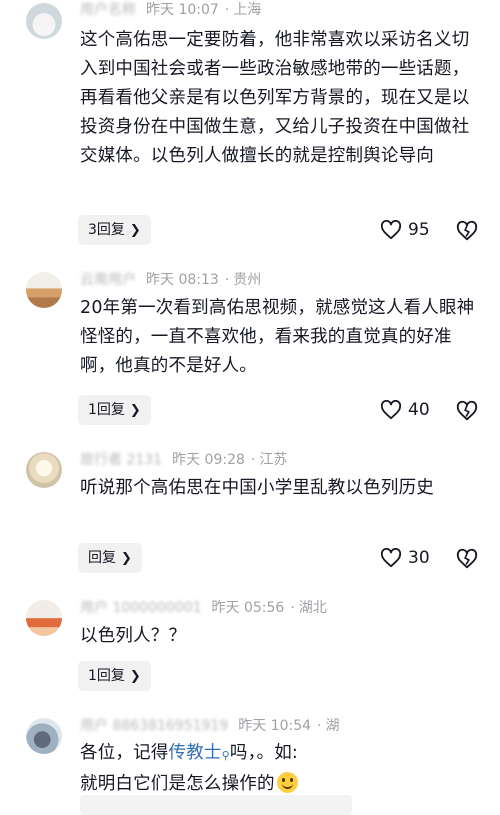 The image size is (500, 815). What do you see at coordinates (226, 755) in the screenshot?
I see `search-icon: ⚲` at bounding box center [226, 755].